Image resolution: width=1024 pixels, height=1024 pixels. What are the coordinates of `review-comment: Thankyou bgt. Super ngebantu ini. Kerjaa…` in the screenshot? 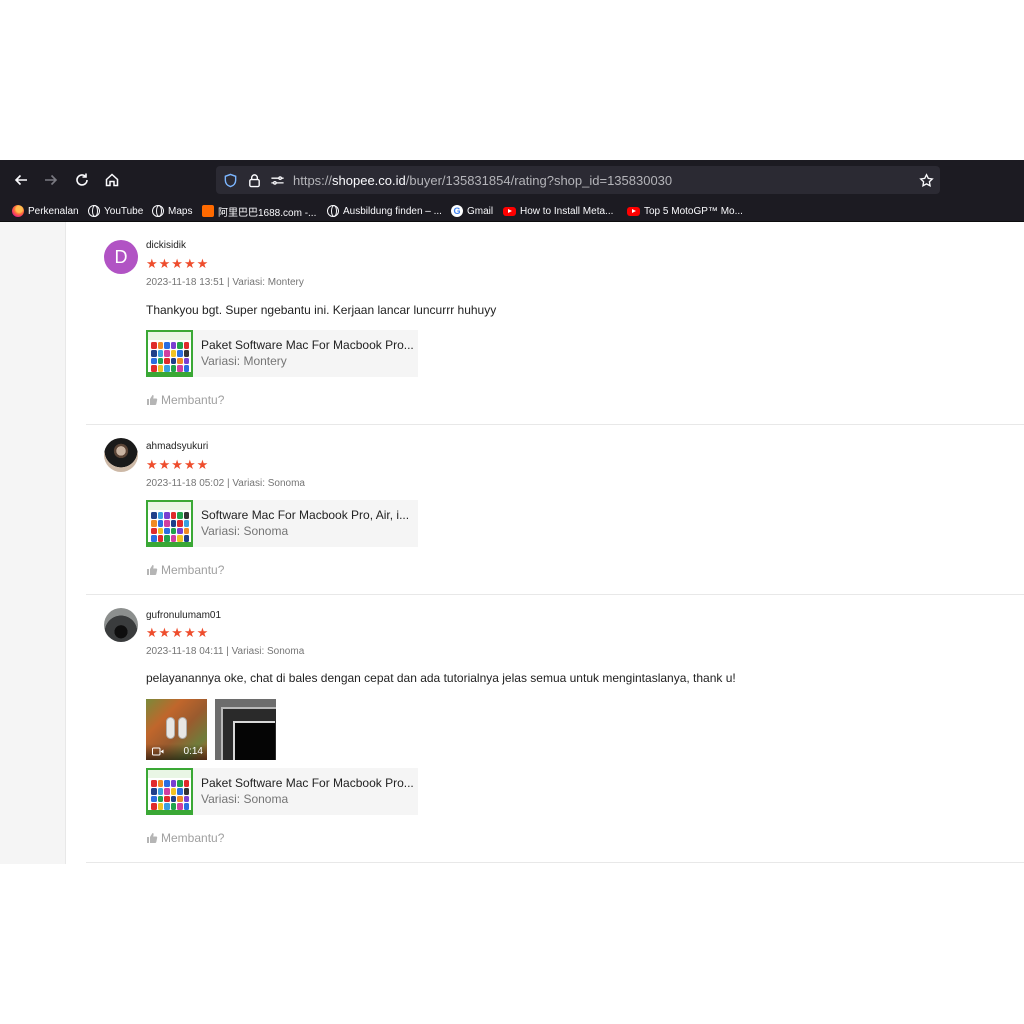 It's located at (321, 310).